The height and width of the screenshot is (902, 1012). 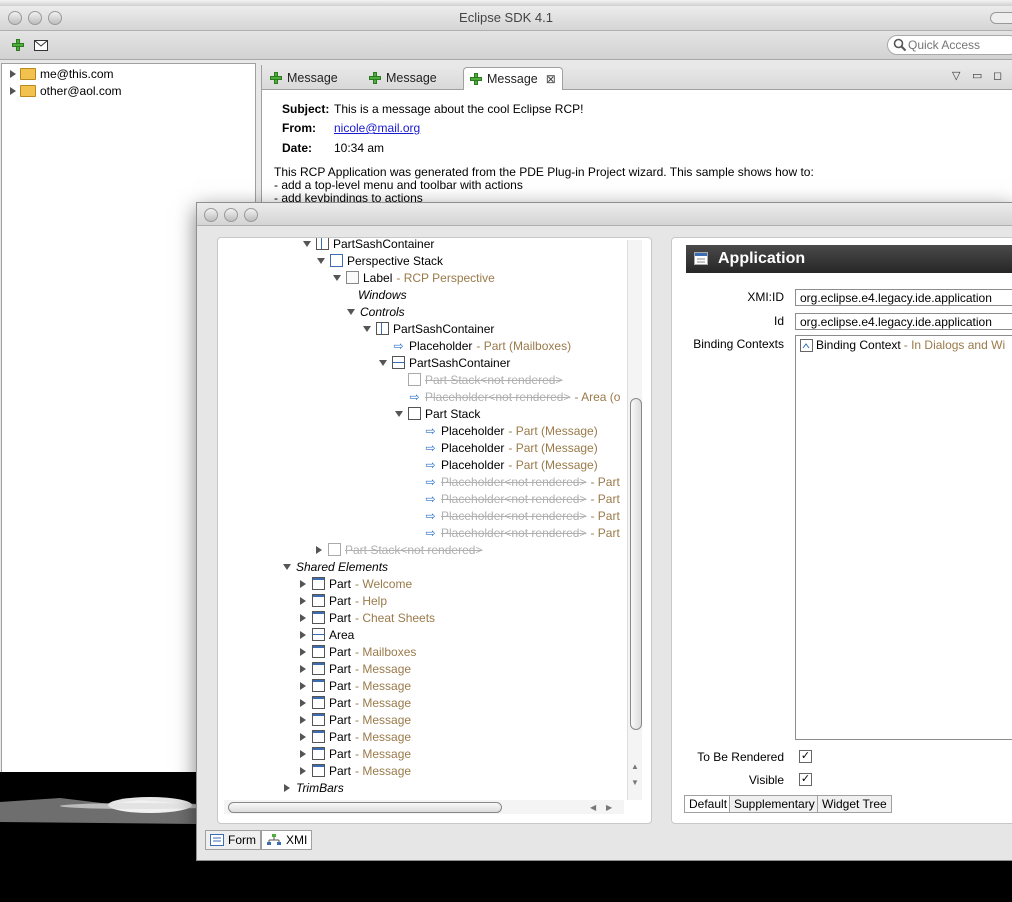 I want to click on tree-vertical-scrollbar: ▲ ▼, so click(x=634, y=520).